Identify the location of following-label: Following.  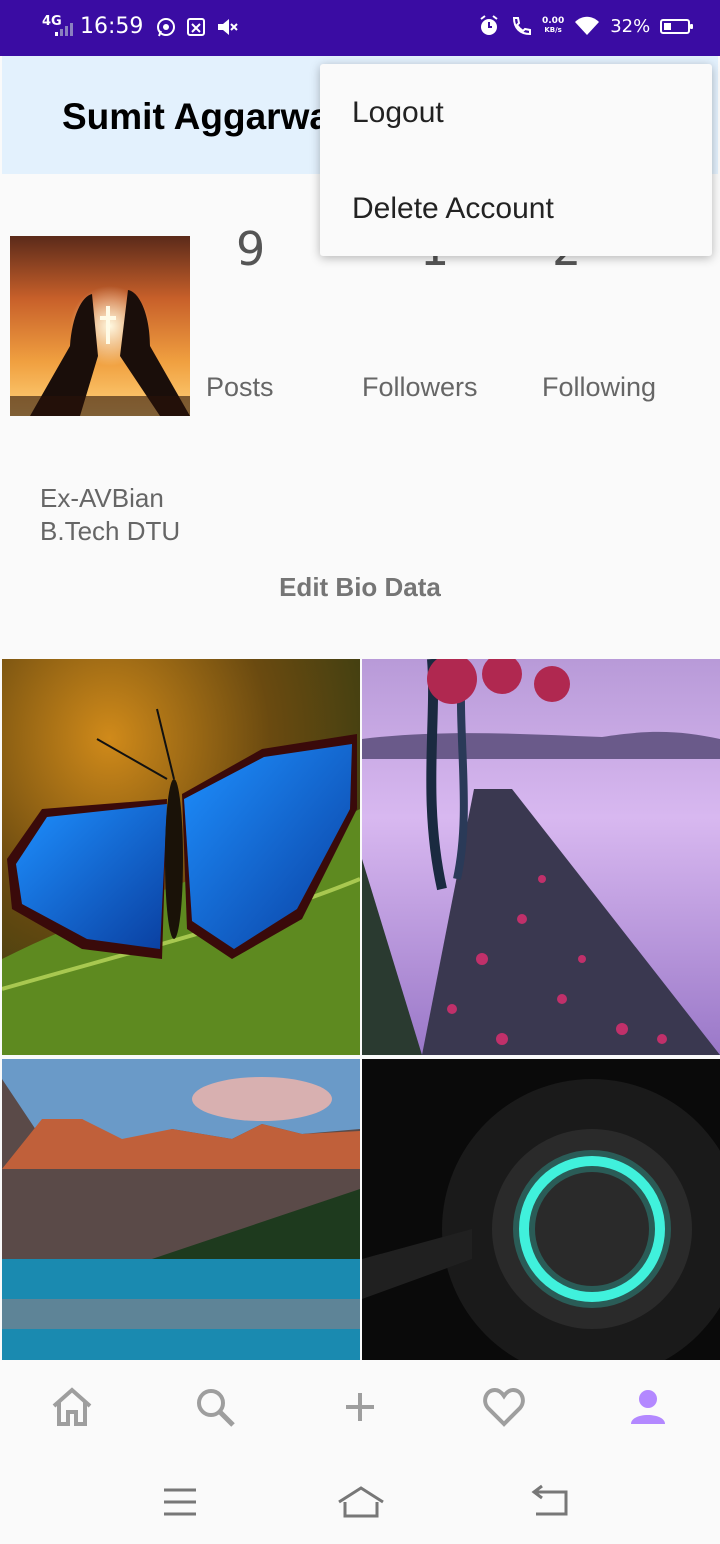
(599, 387).